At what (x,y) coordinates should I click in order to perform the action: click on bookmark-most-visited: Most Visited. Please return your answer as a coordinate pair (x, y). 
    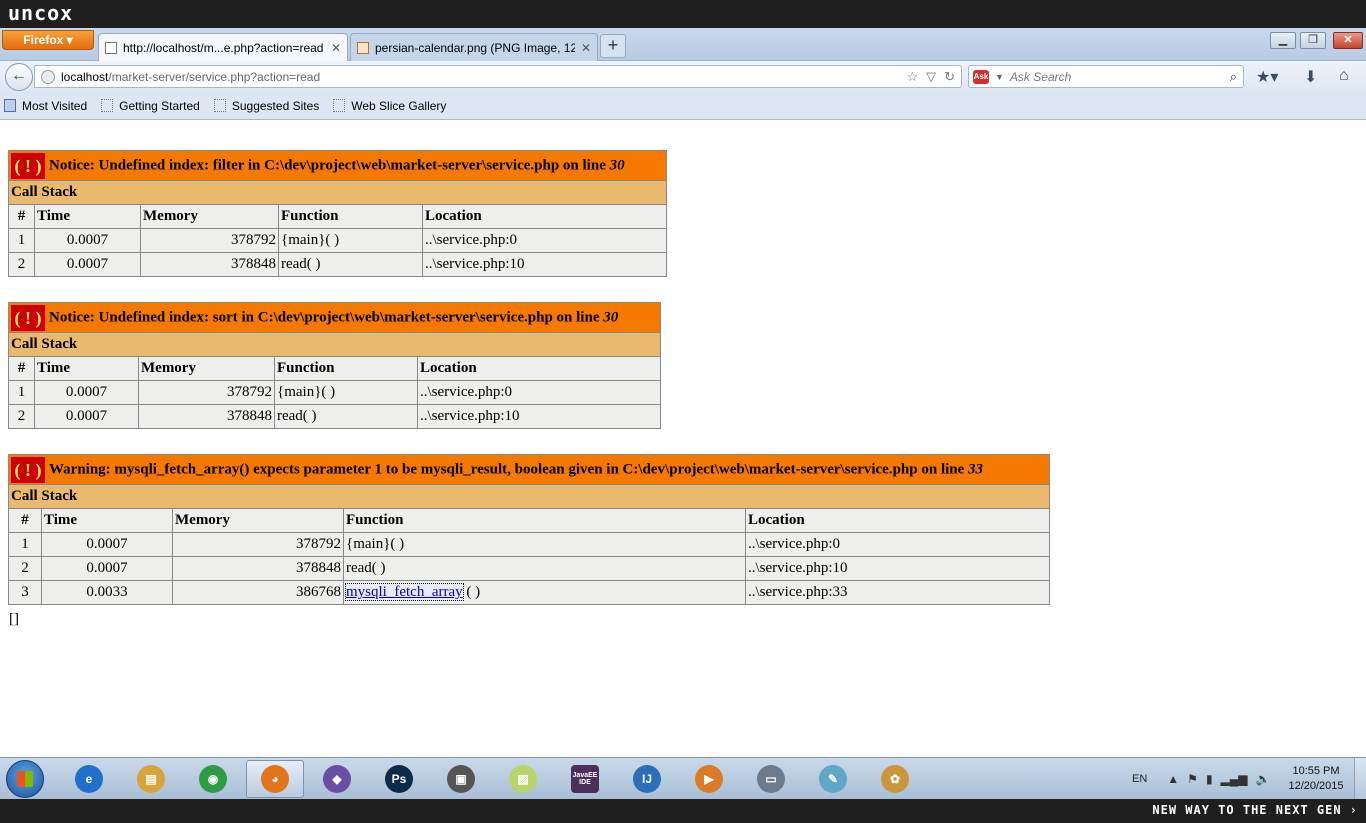
    Looking at the image, I should click on (45, 106).